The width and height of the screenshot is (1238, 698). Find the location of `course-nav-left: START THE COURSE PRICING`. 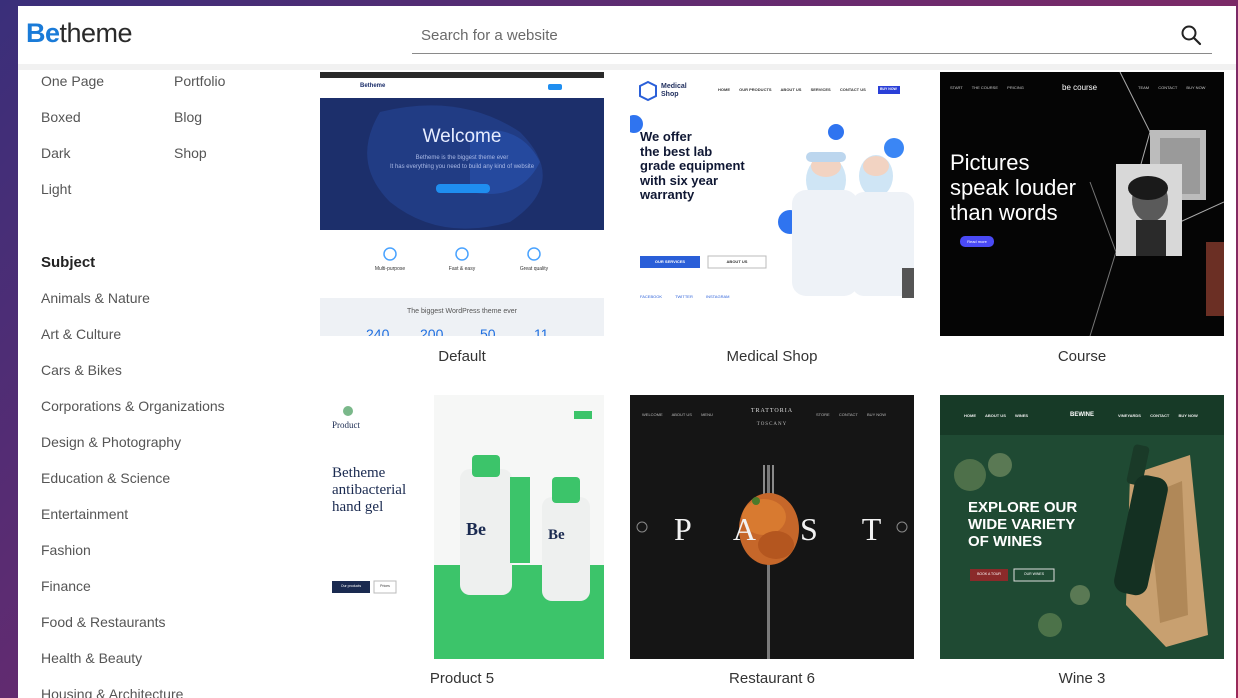

course-nav-left: START THE COURSE PRICING is located at coordinates (987, 87).